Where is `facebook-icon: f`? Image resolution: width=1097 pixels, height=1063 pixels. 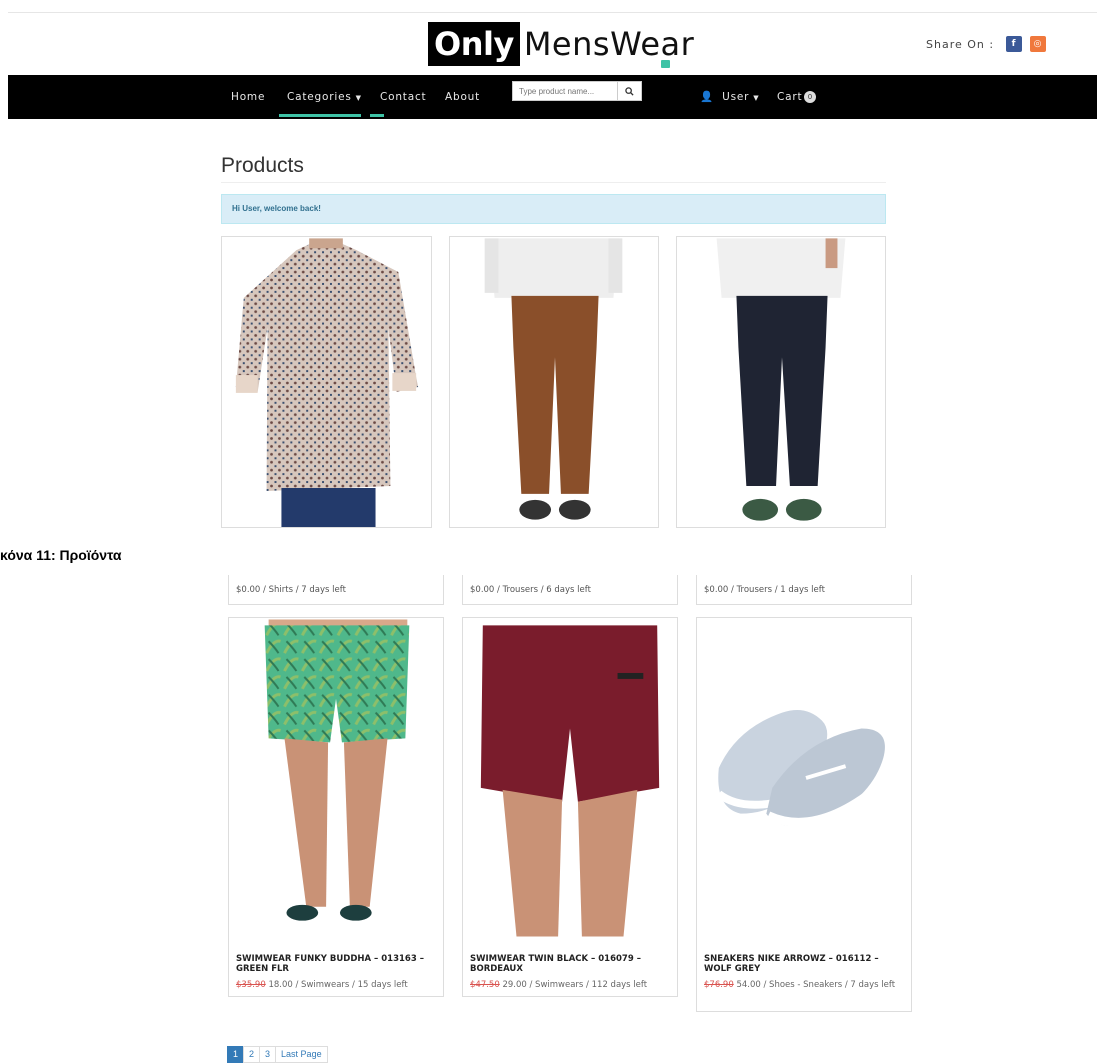 facebook-icon: f is located at coordinates (1014, 44).